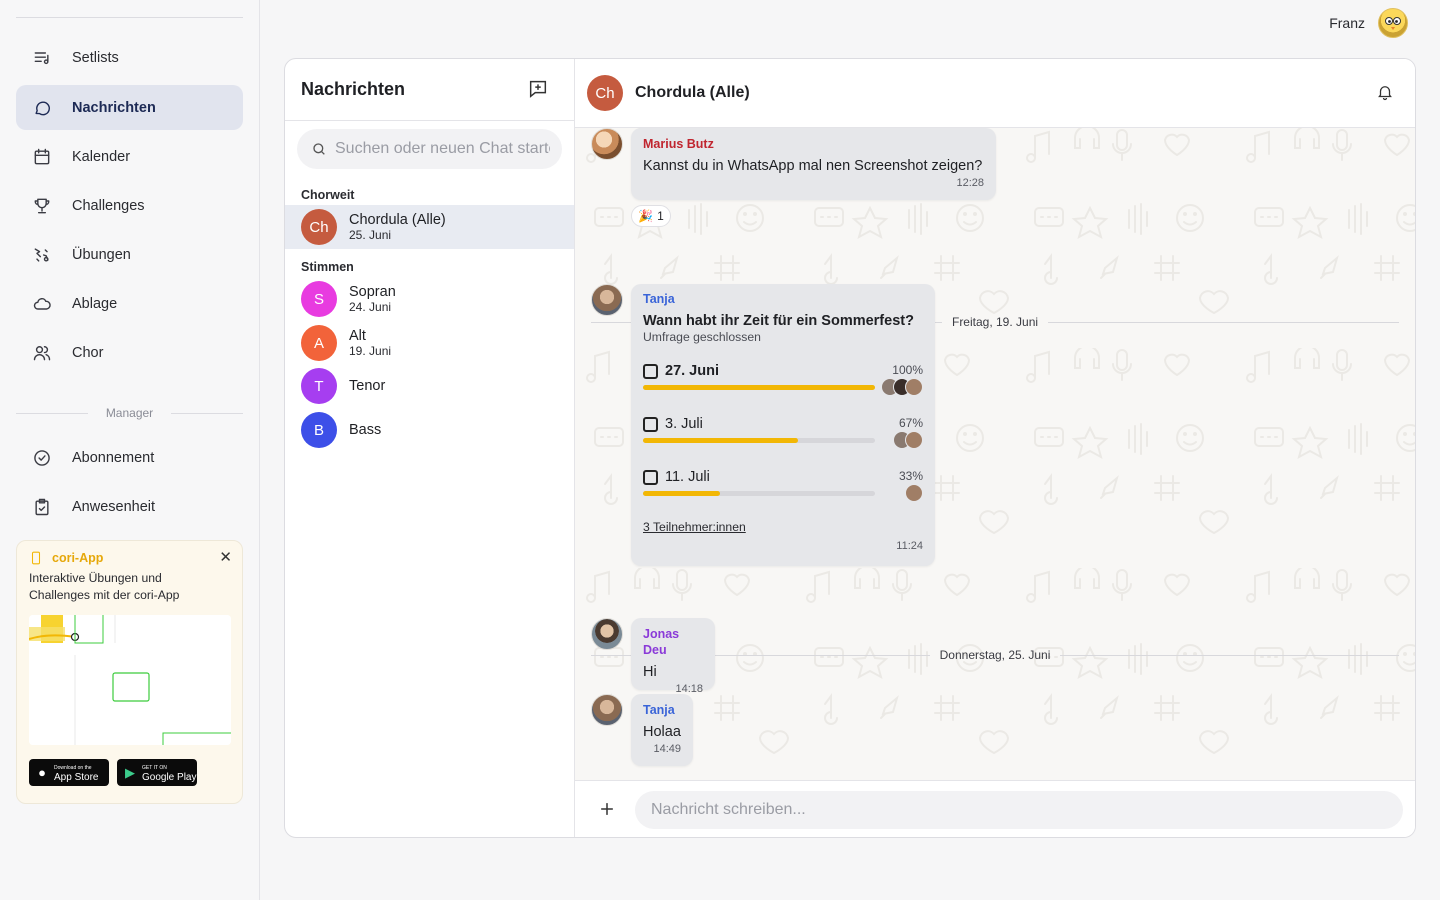 The width and height of the screenshot is (1440, 900). I want to click on poll-option-percent: 100%, so click(907, 370).